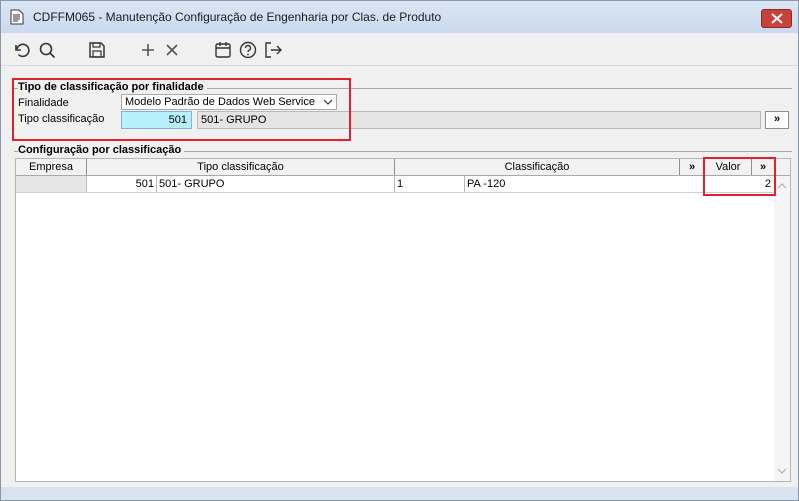 Image resolution: width=799 pixels, height=501 pixels. Describe the element at coordinates (122, 184) in the screenshot. I see `cell-tipo-code: 501` at that location.